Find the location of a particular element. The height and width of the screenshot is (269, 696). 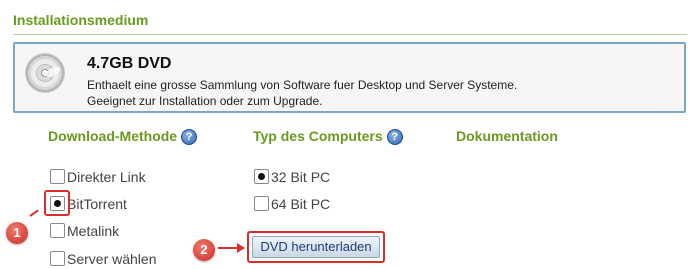

documentation-heading: Dokumentation is located at coordinates (507, 136).